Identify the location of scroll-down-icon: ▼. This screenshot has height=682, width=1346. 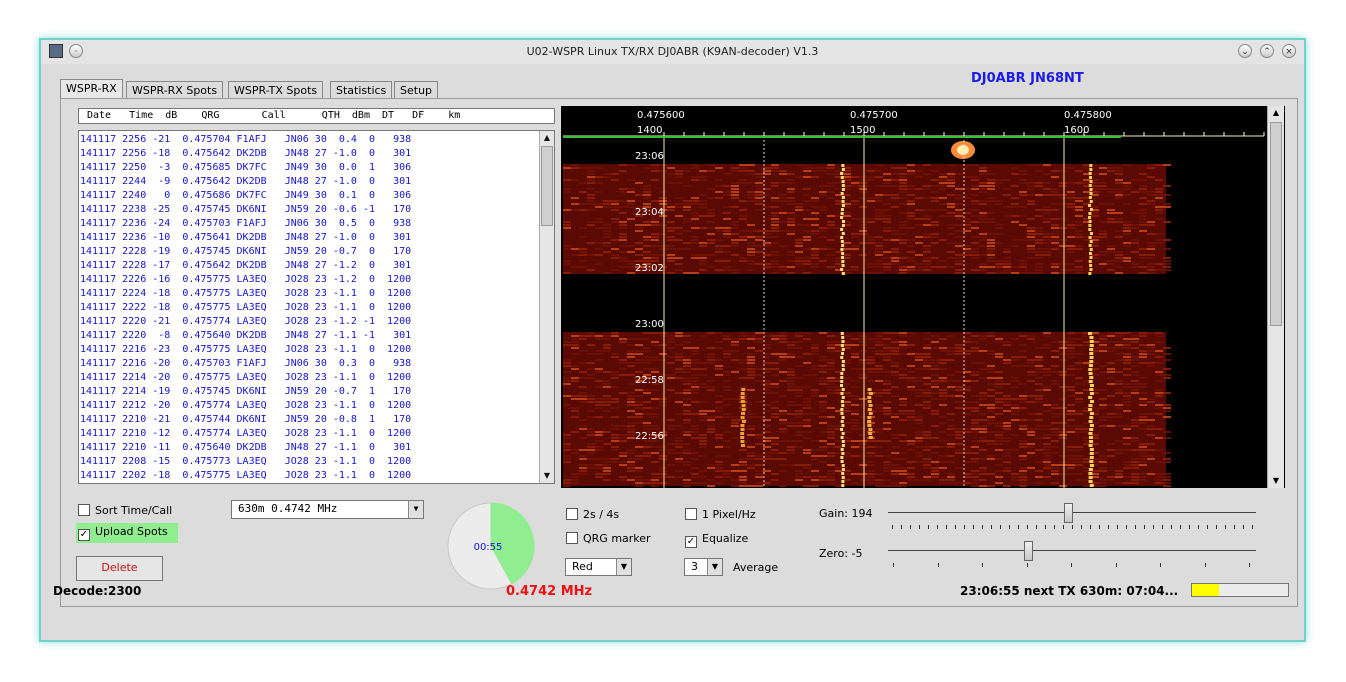
(547, 476).